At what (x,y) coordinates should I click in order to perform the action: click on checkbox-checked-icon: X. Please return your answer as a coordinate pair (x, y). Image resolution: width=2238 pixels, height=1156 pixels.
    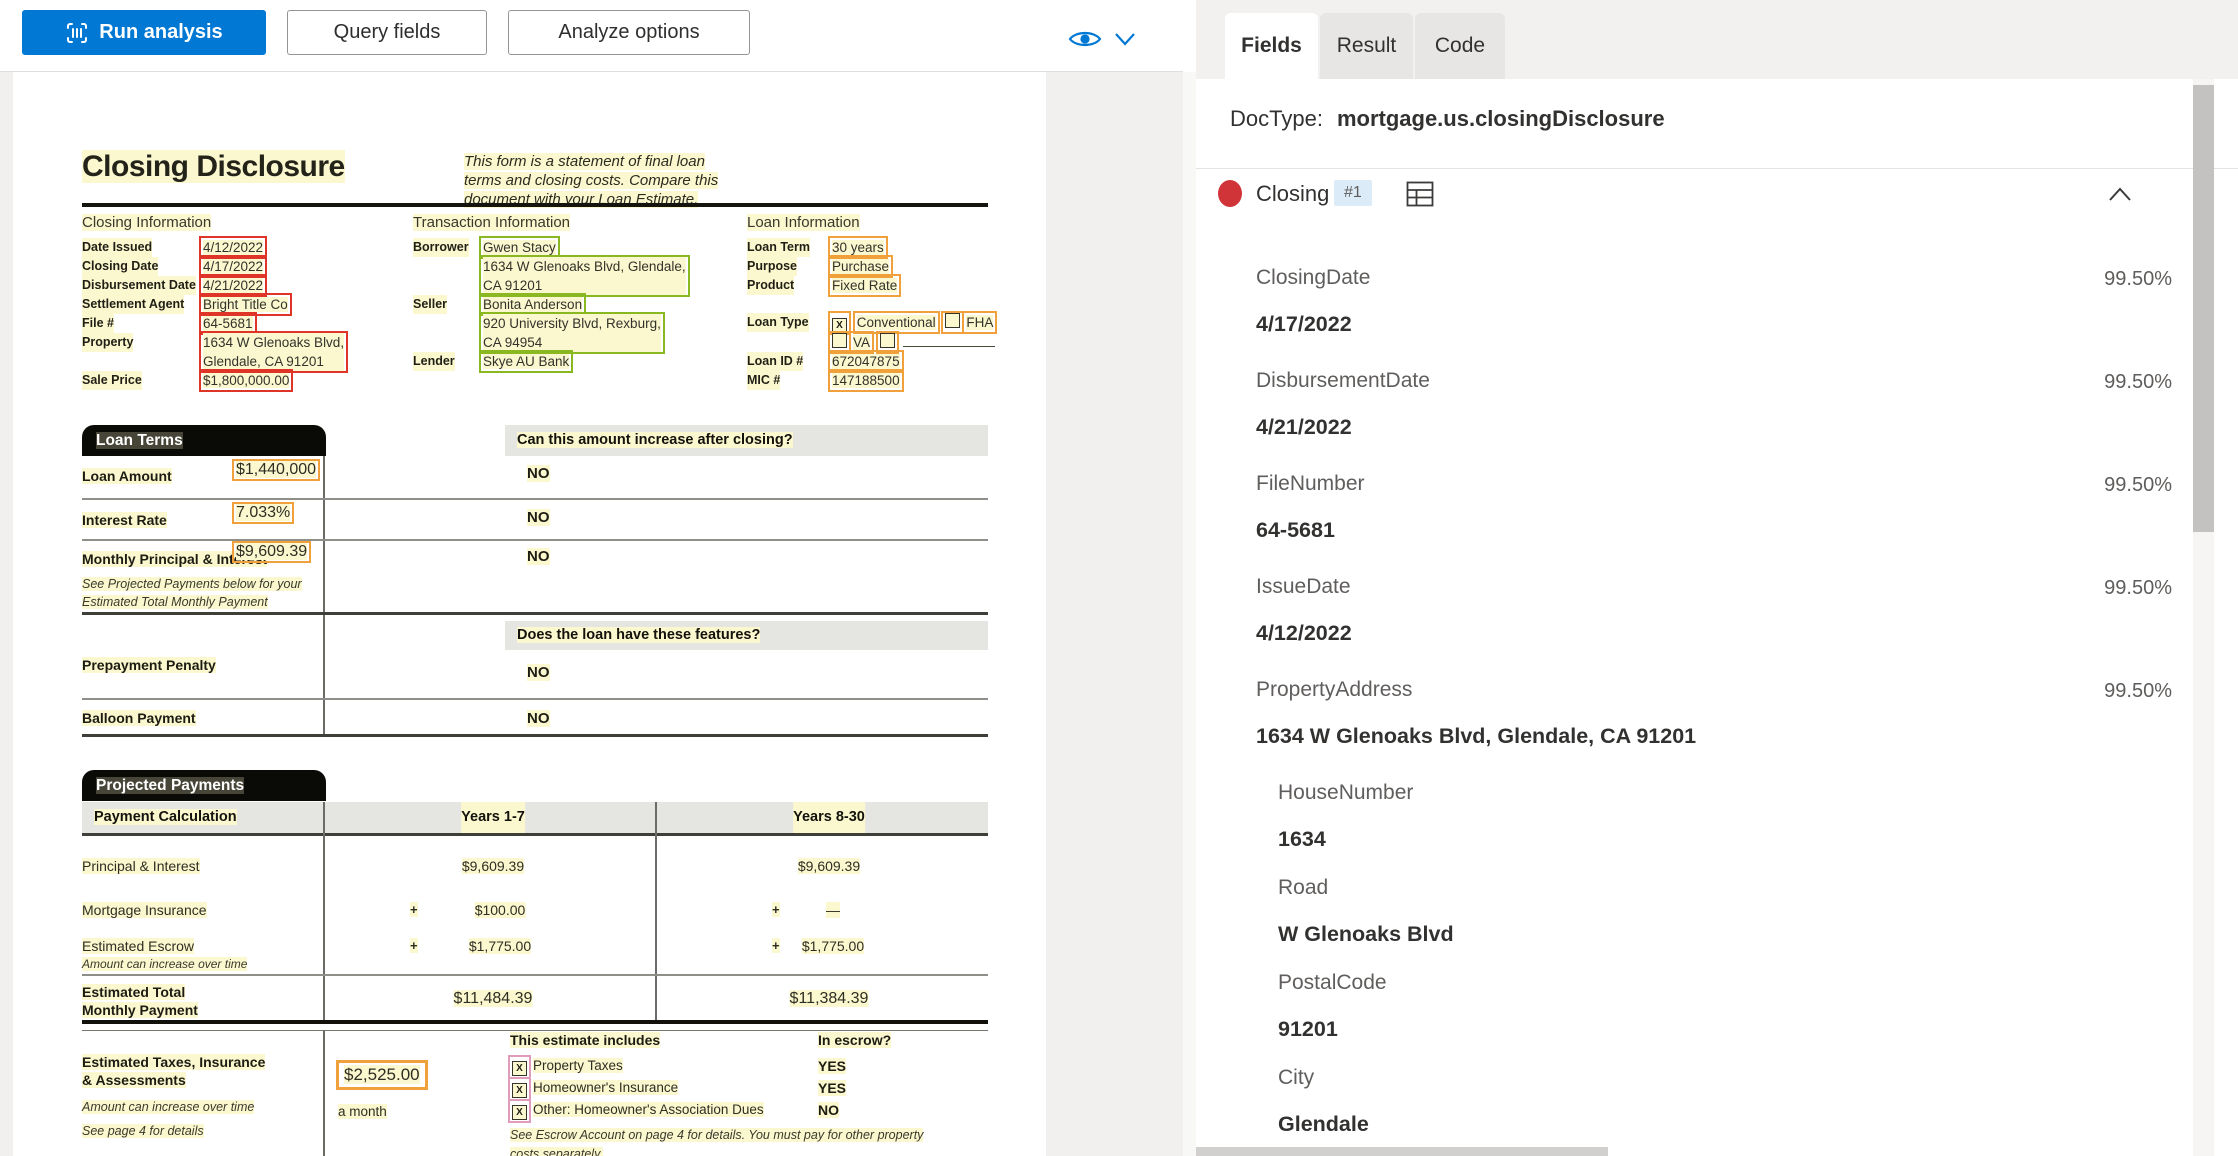
    Looking at the image, I should click on (519, 1112).